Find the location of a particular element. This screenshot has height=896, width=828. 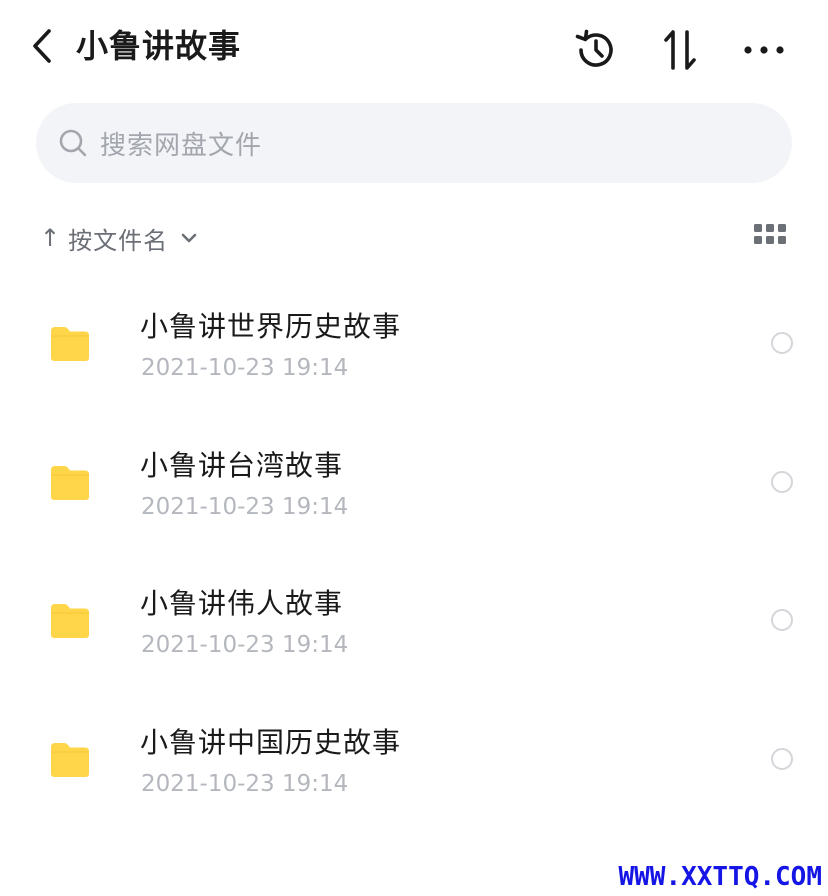

grid-view-icon is located at coordinates (772, 238).